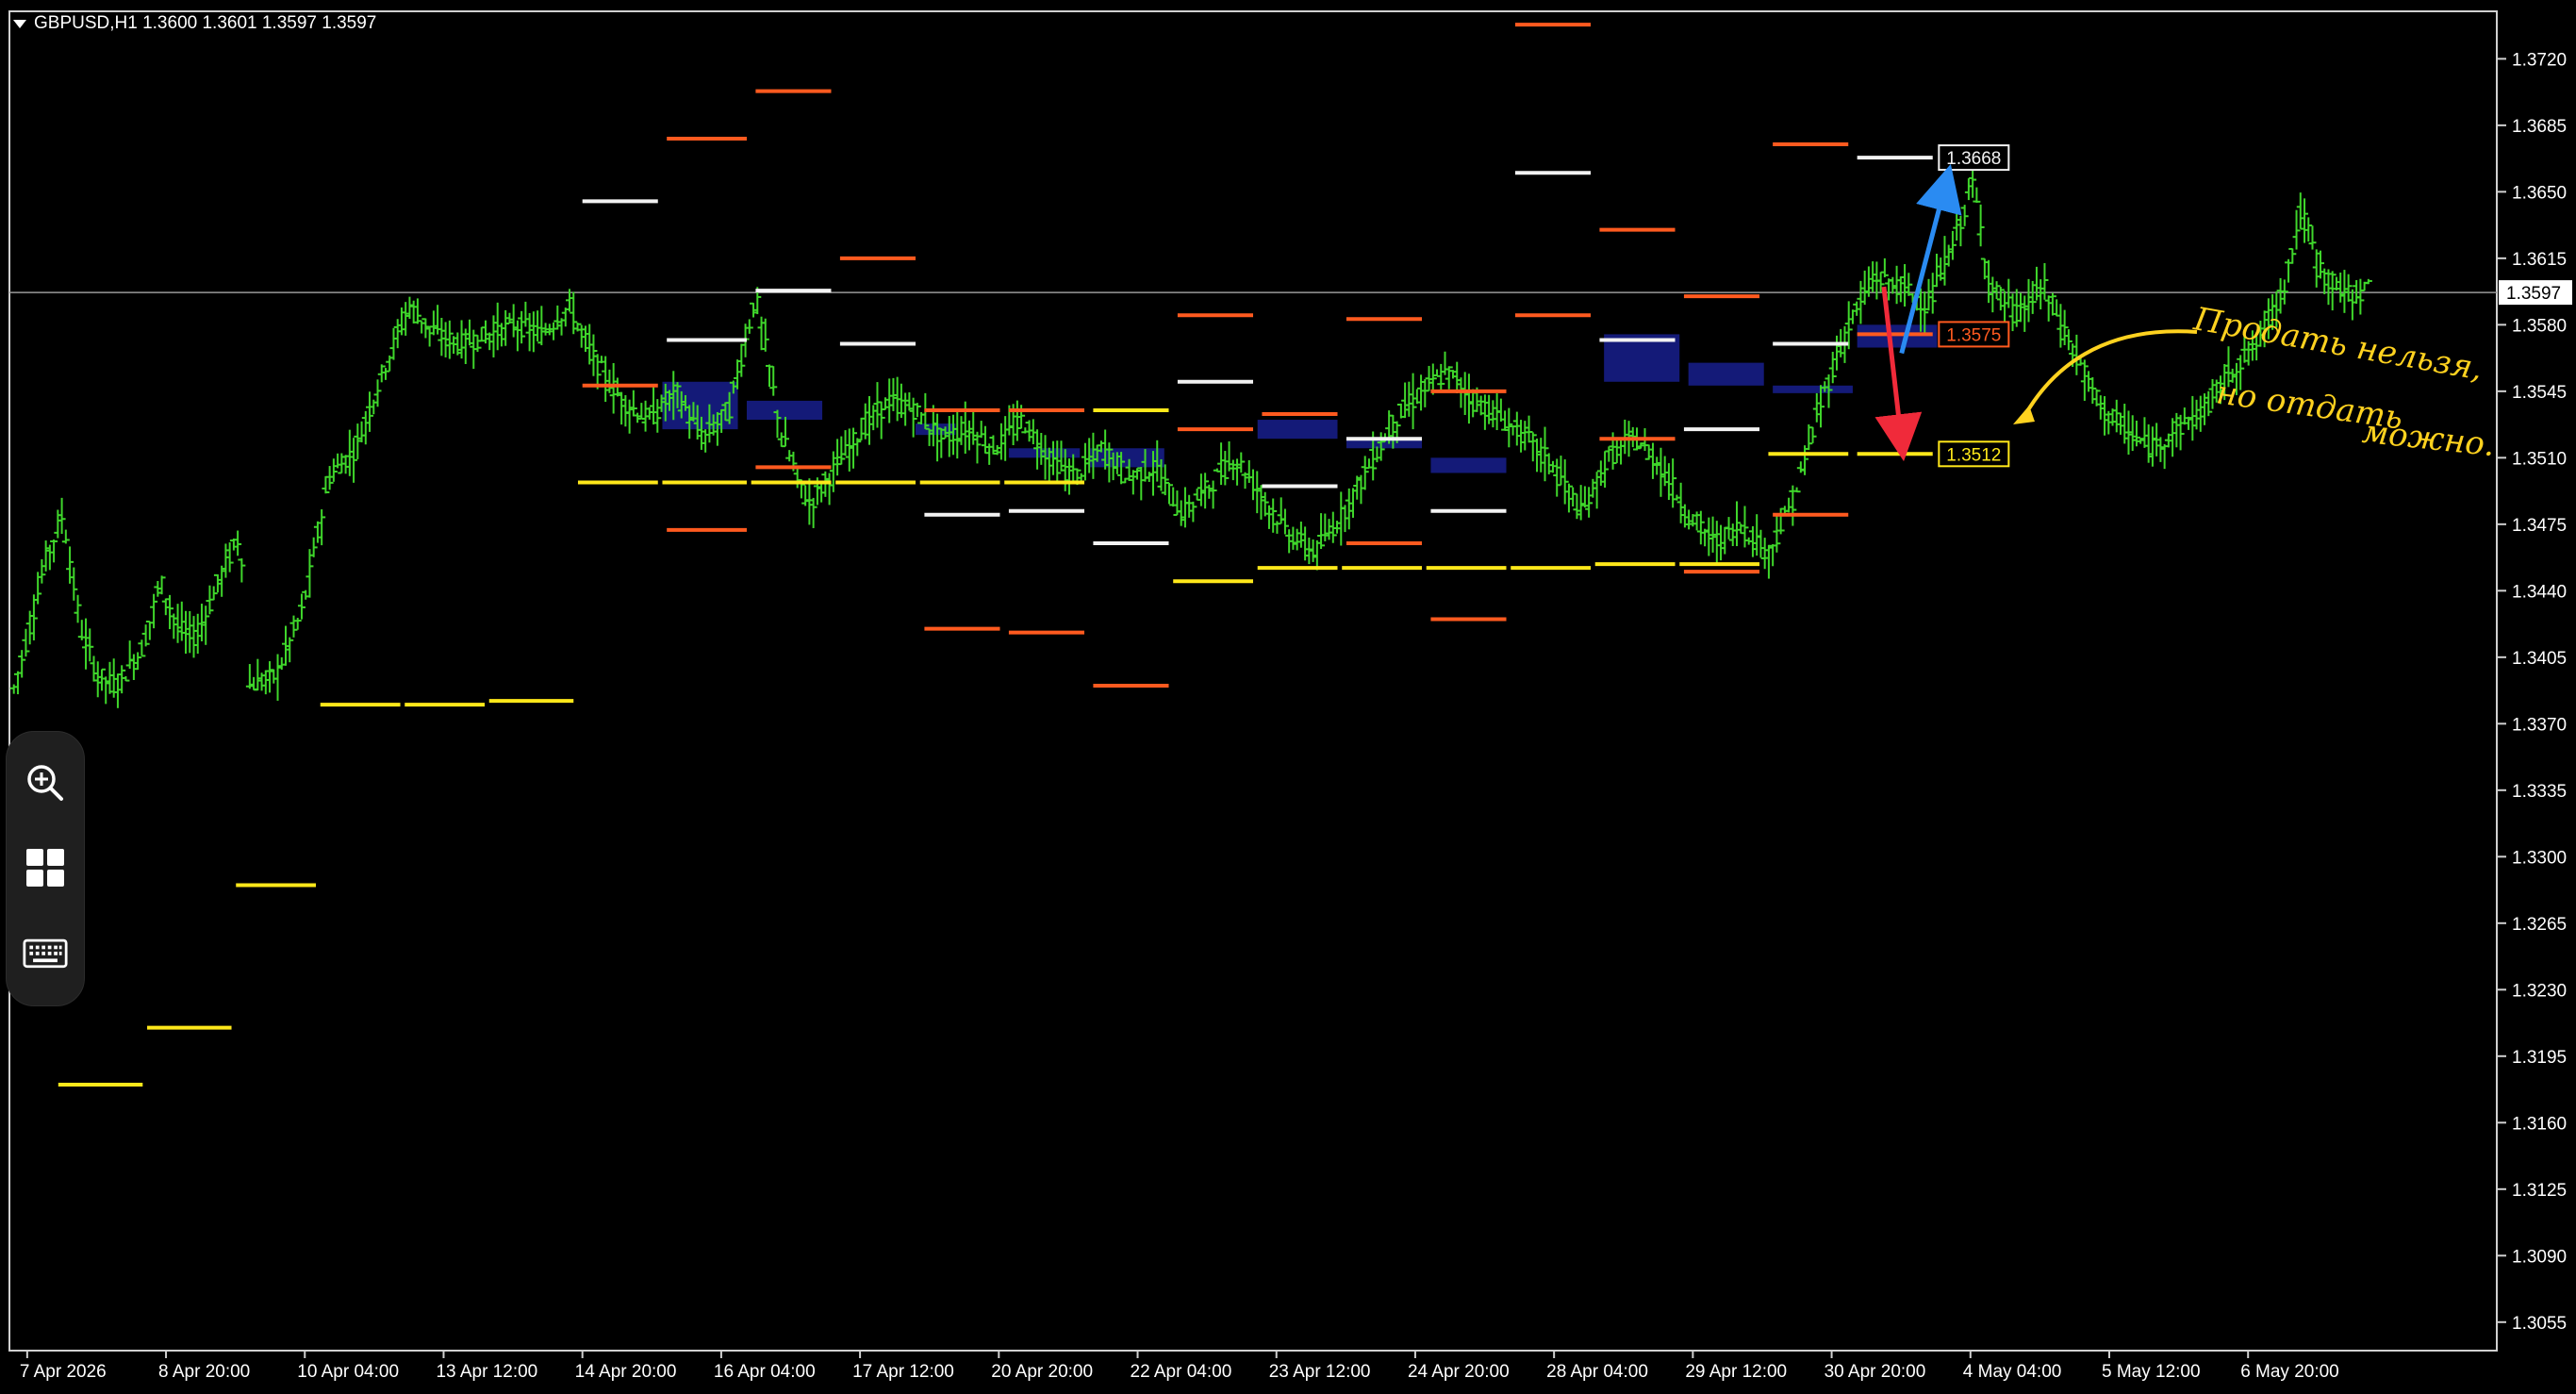  Describe the element at coordinates (45, 782) in the screenshot. I see `zoom-in-icon` at that location.